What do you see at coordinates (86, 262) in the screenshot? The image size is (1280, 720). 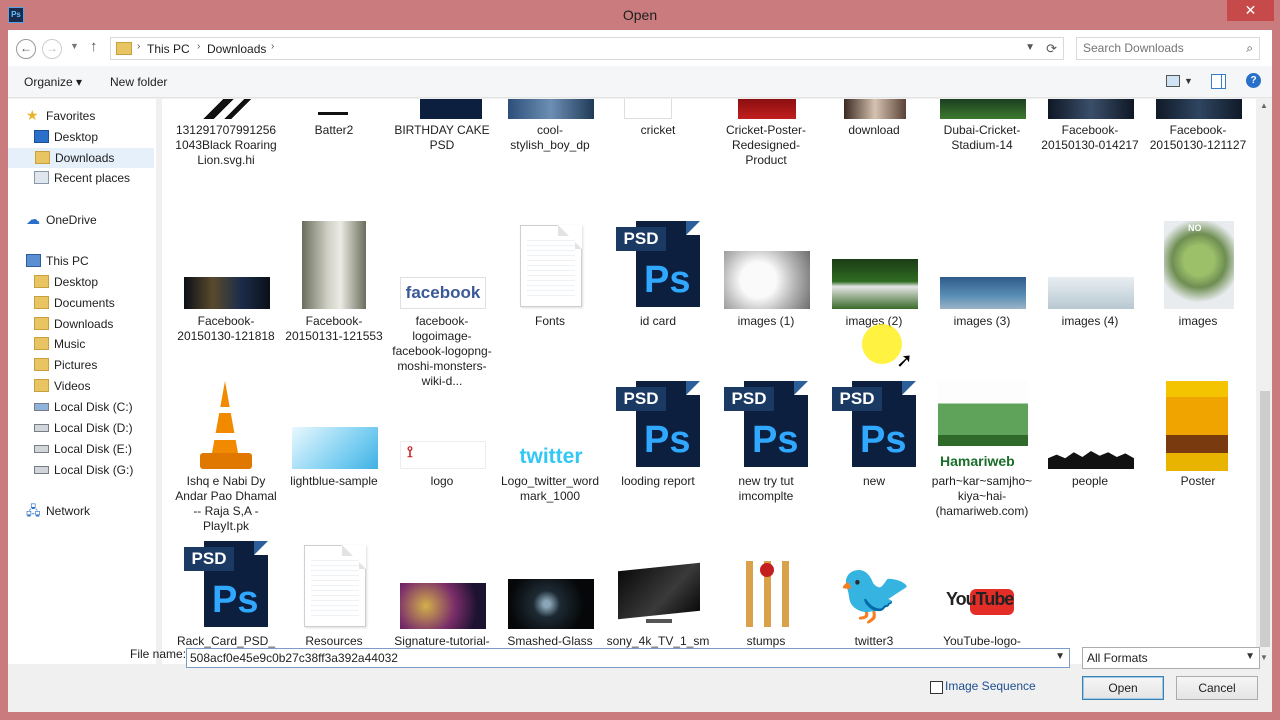 I see `nav-this-pc: This PC` at bounding box center [86, 262].